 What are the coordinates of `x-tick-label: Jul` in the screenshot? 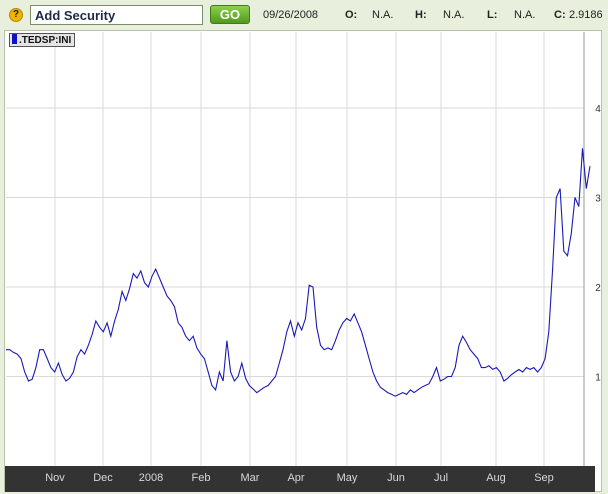 It's located at (441, 478).